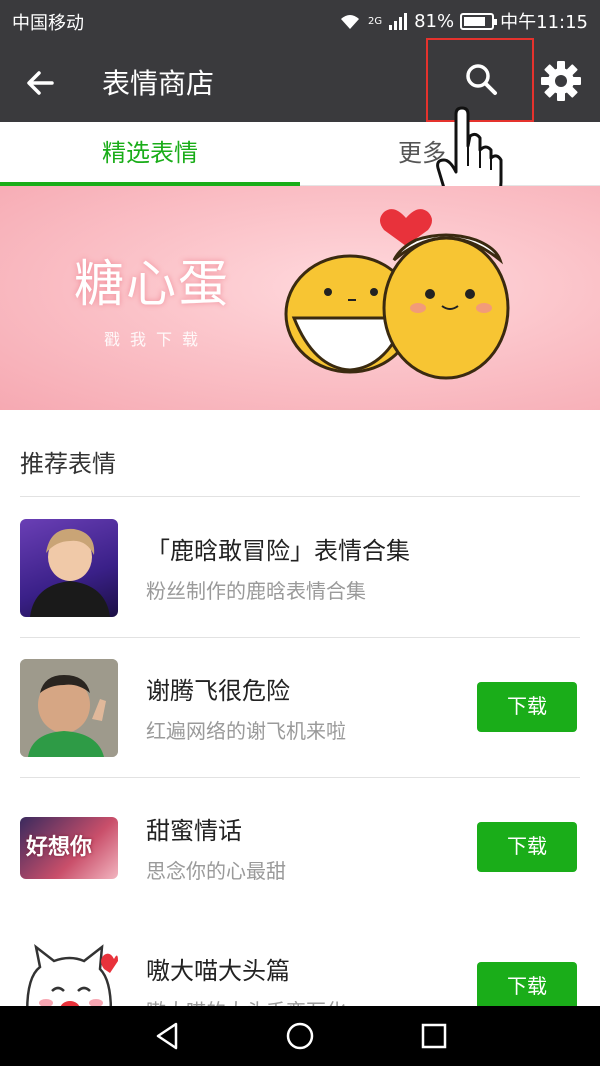 Image resolution: width=600 pixels, height=1066 pixels. What do you see at coordinates (168, 1036) in the screenshot?
I see `back-triangle-icon` at bounding box center [168, 1036].